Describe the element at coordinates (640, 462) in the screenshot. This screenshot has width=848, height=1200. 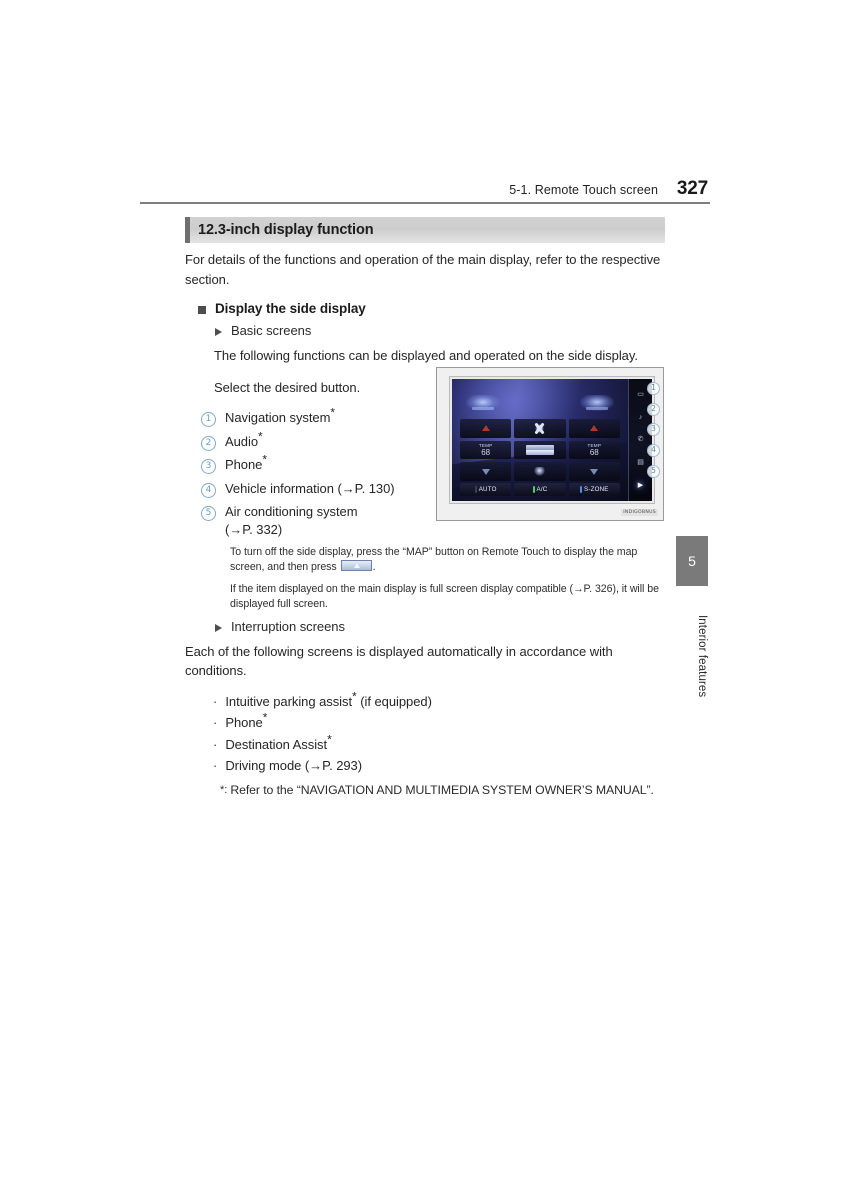
I see `vehicle-information-icon: ▤` at that location.